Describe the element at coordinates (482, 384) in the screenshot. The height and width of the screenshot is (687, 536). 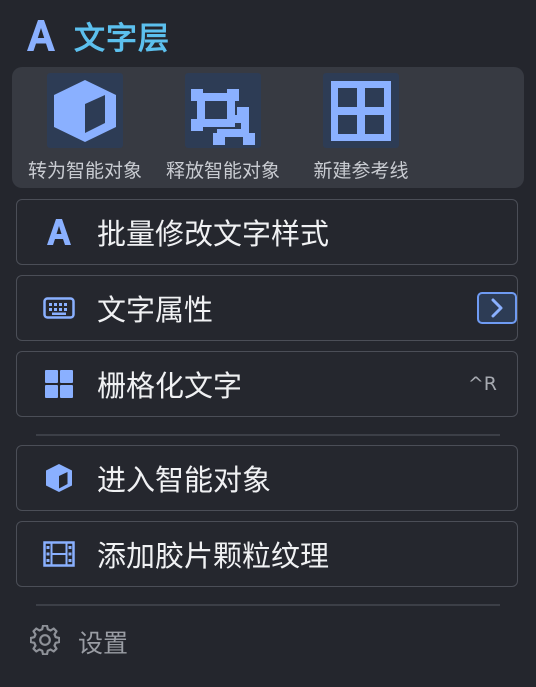
I see `shortcut-hint: ^R` at that location.